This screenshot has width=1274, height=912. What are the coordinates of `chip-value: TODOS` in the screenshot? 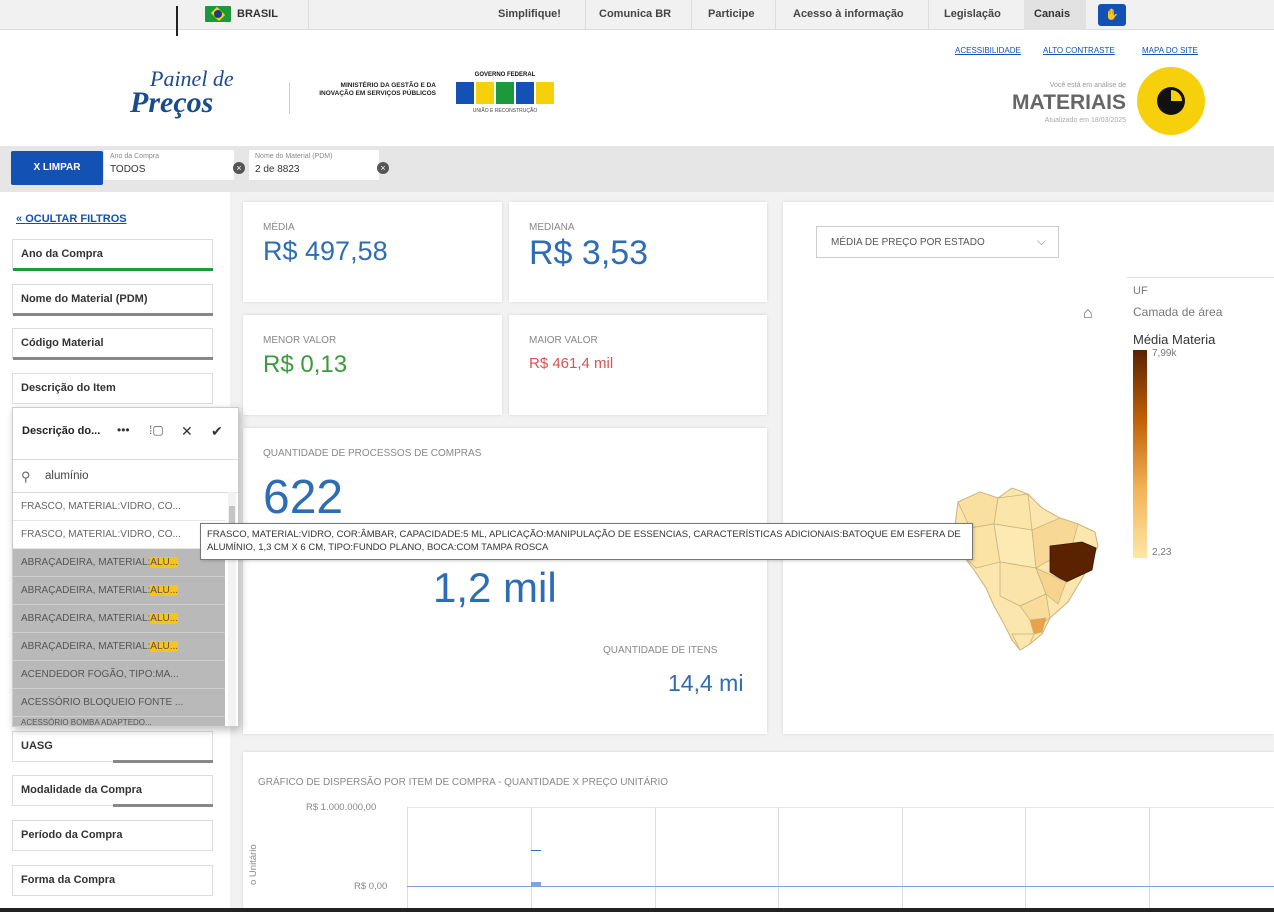 It's located at (128, 169).